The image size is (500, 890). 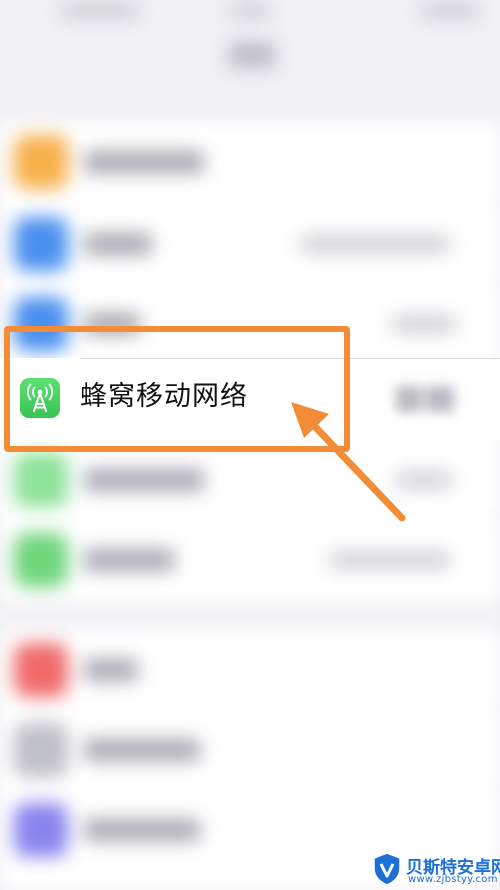 What do you see at coordinates (100, 11) in the screenshot?
I see `status-carrier` at bounding box center [100, 11].